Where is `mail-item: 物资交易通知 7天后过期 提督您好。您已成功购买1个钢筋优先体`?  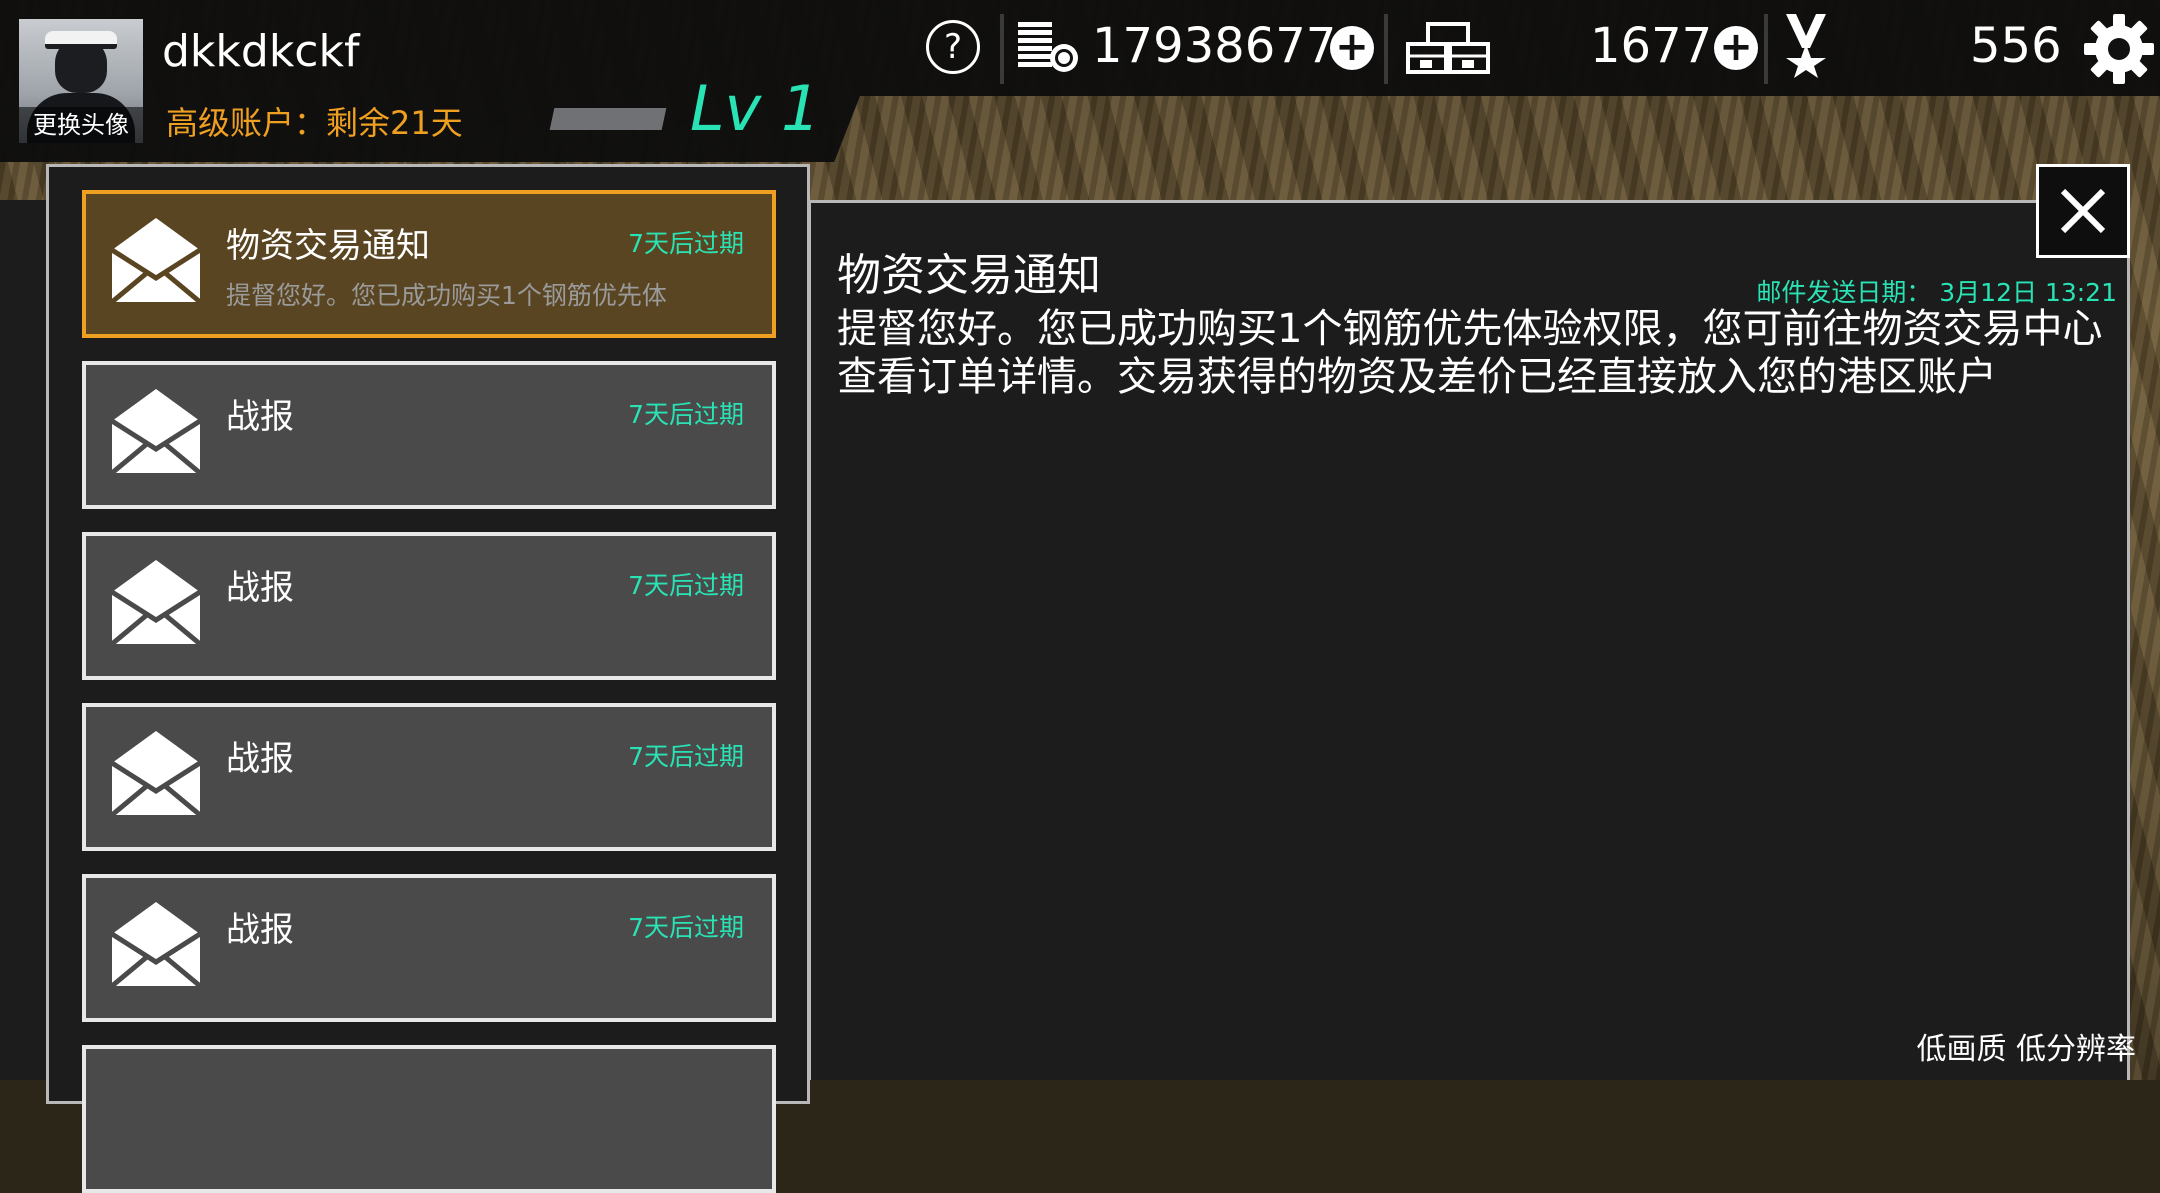
mail-item: 物资交易通知 7天后过期 提督您好。您已成功购买1个钢筋优先体 is located at coordinates (429, 264).